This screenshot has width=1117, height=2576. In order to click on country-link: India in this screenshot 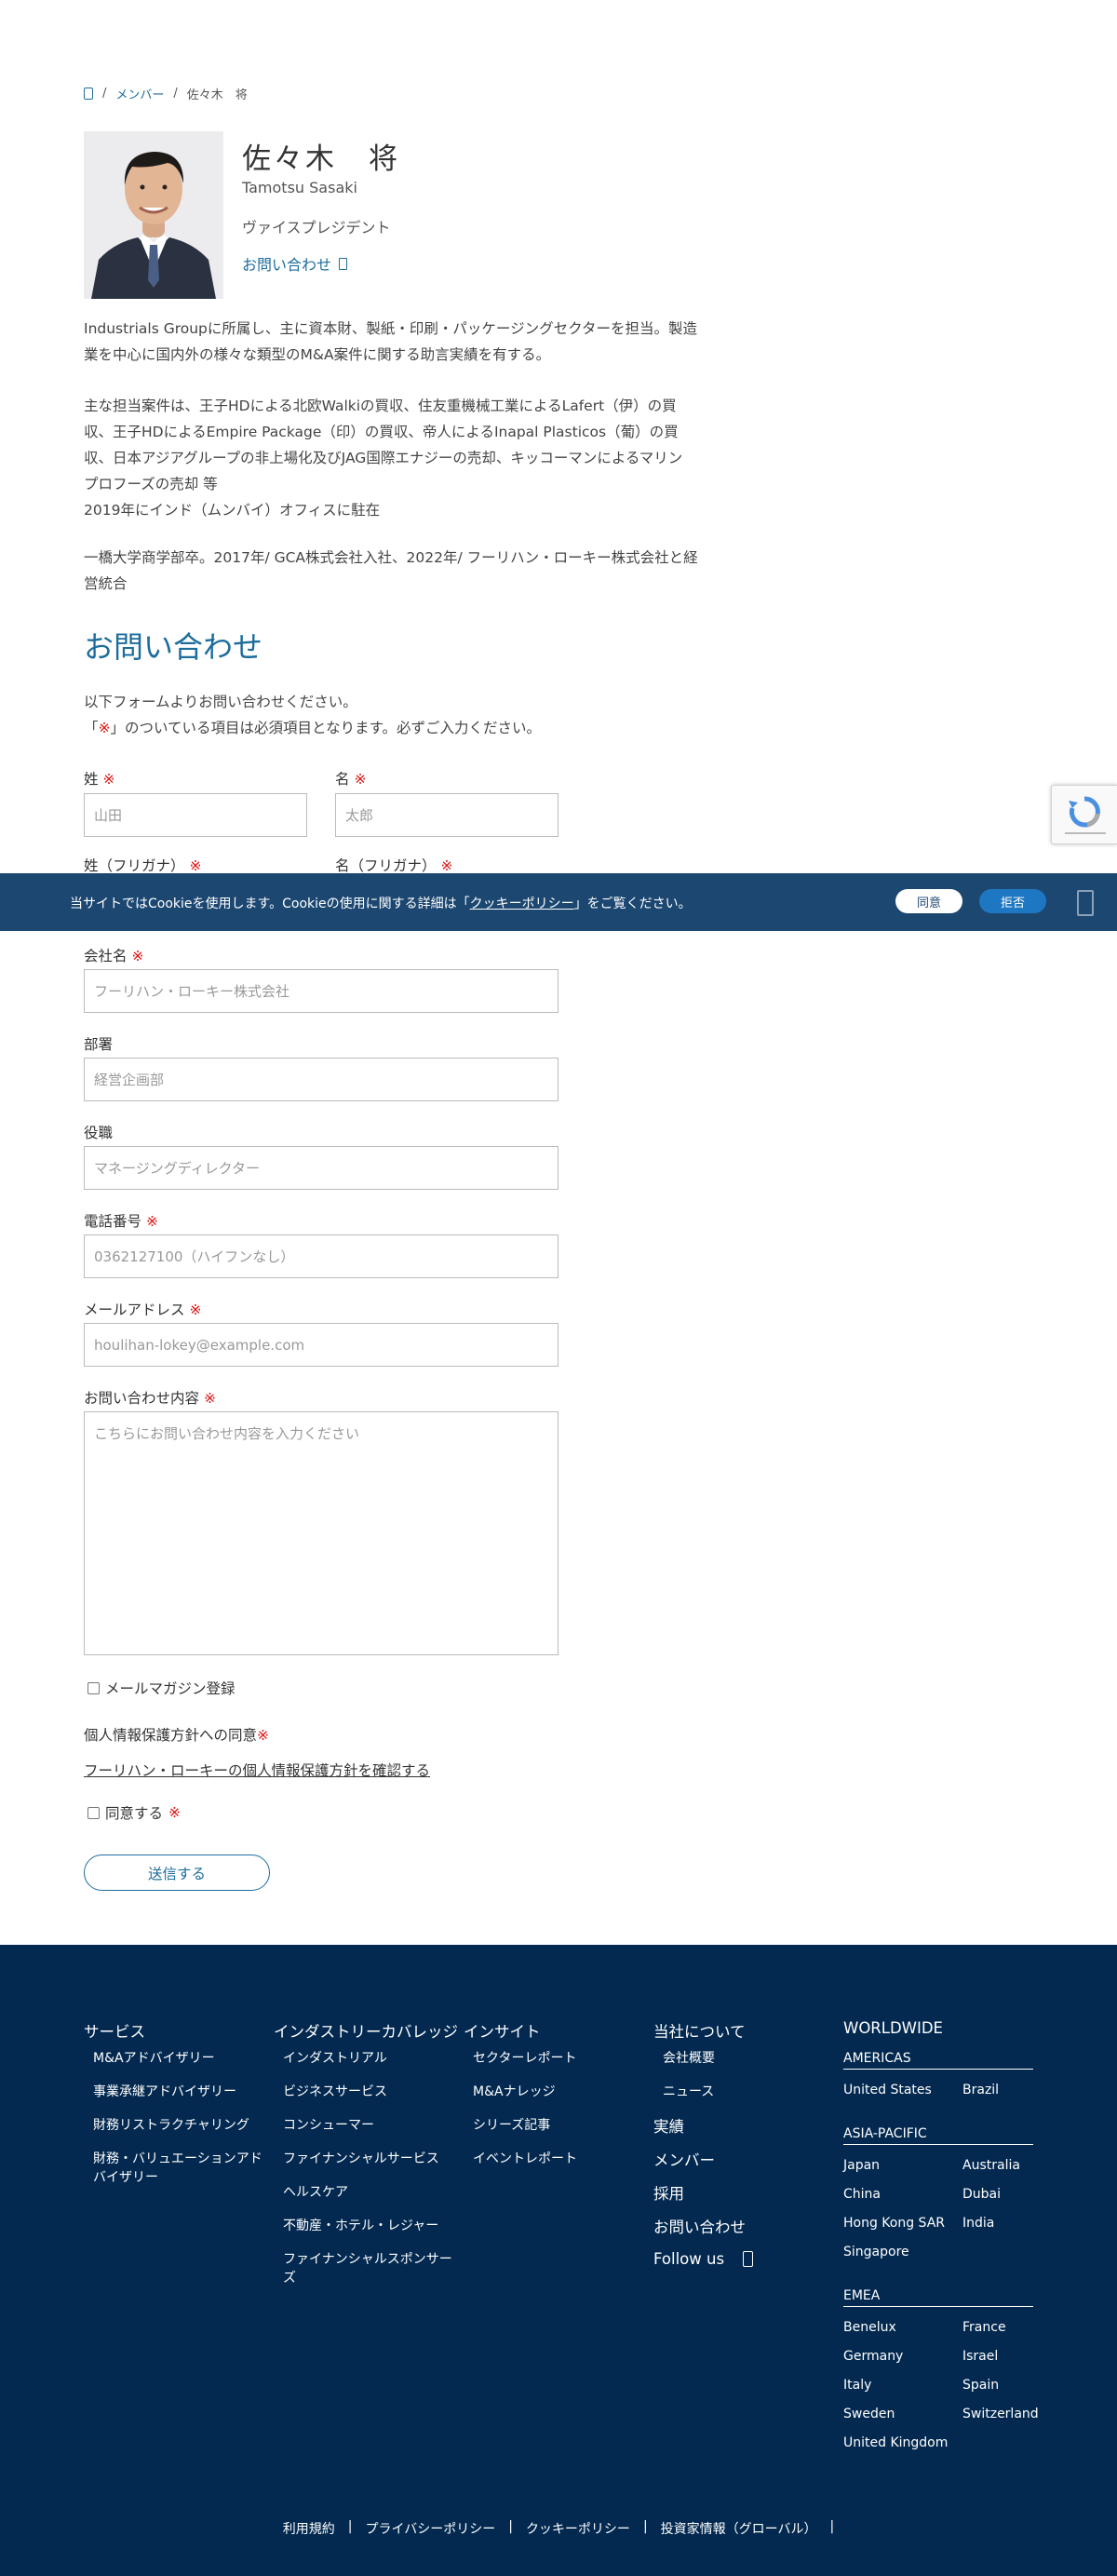, I will do `click(978, 2223)`.